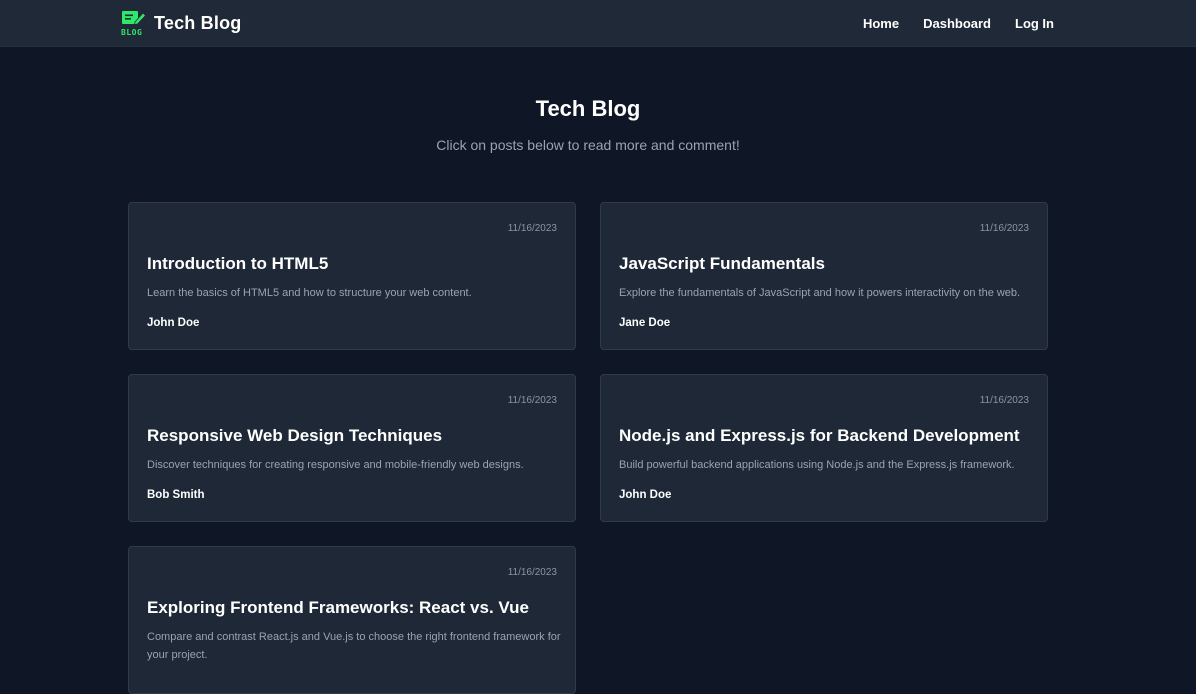 This screenshot has width=1196, height=694. I want to click on post-title: Responsive Web Design Techniques, so click(295, 435).